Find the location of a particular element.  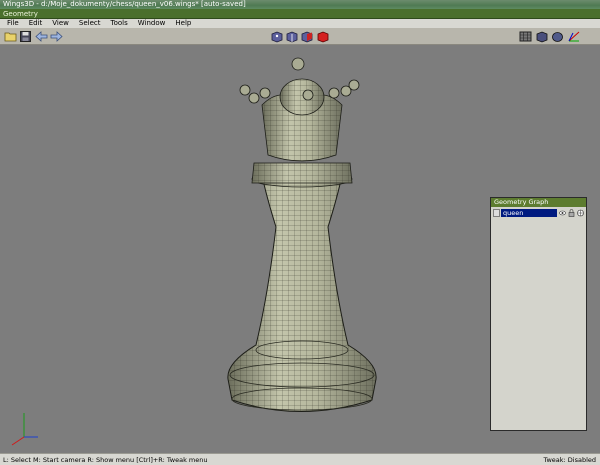

geometry-graph-title: Geometry Graph is located at coordinates (538, 202).